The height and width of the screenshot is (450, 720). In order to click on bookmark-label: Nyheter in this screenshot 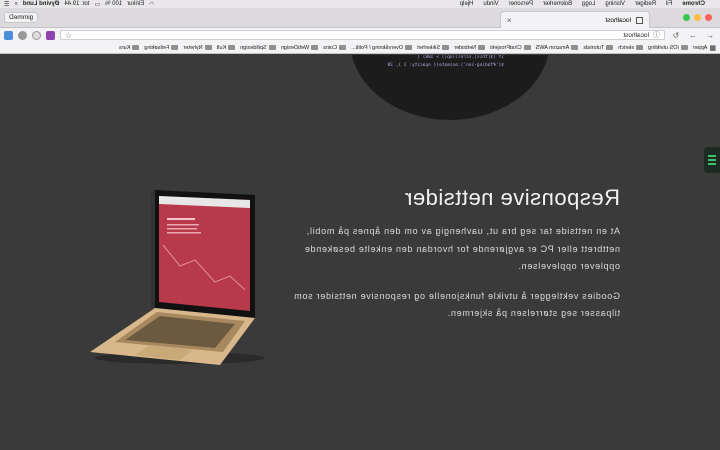, I will do `click(193, 47)`.